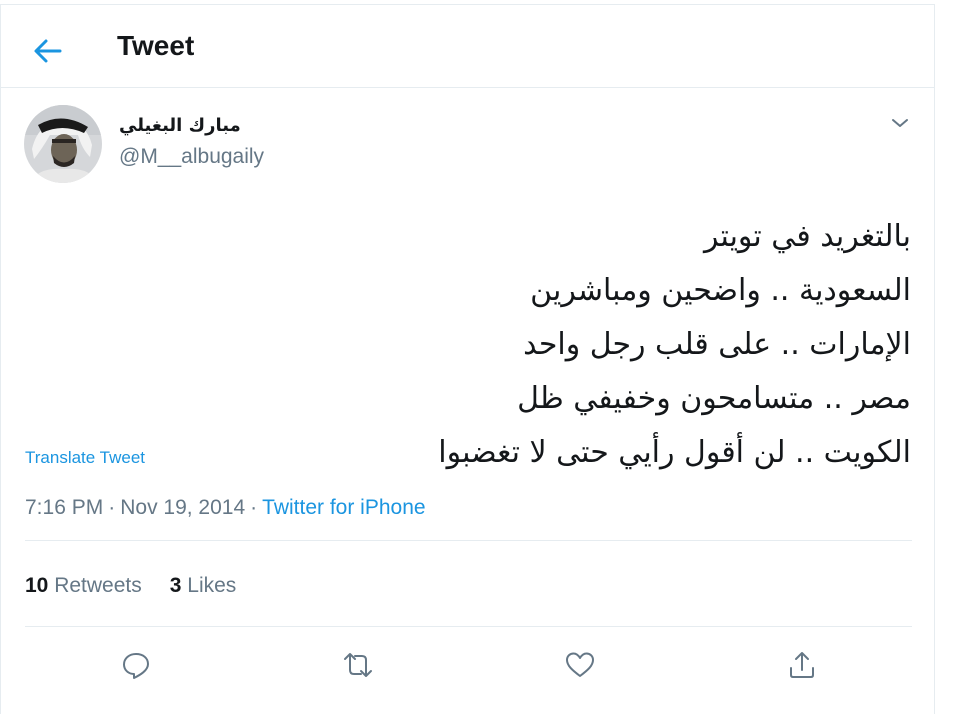 The height and width of the screenshot is (714, 958). I want to click on retweet-button, so click(358, 665).